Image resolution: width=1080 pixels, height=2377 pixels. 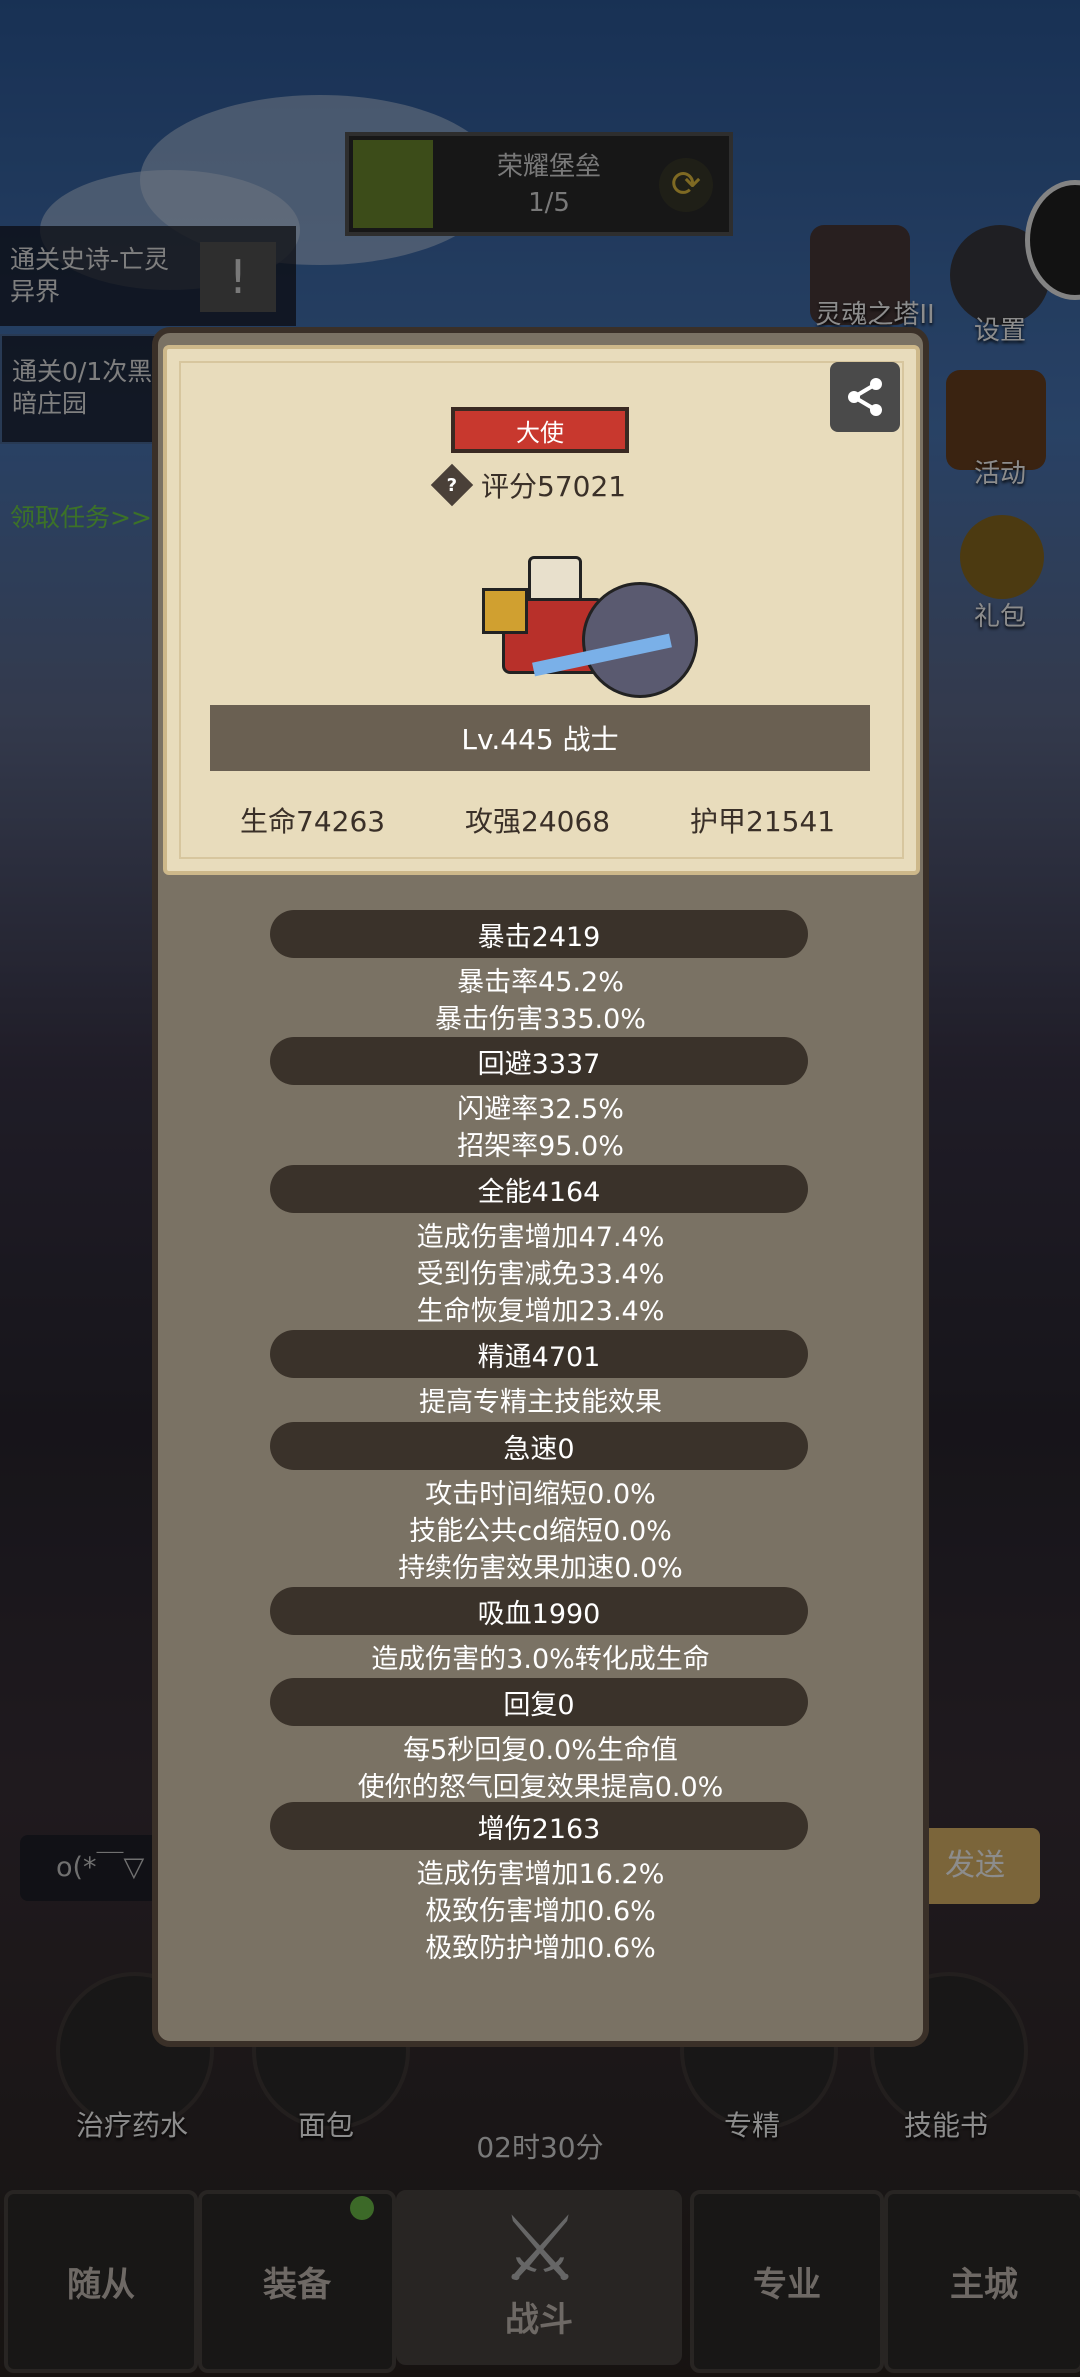 I want to click on score-row: ? 评分57021, so click(x=528, y=485).